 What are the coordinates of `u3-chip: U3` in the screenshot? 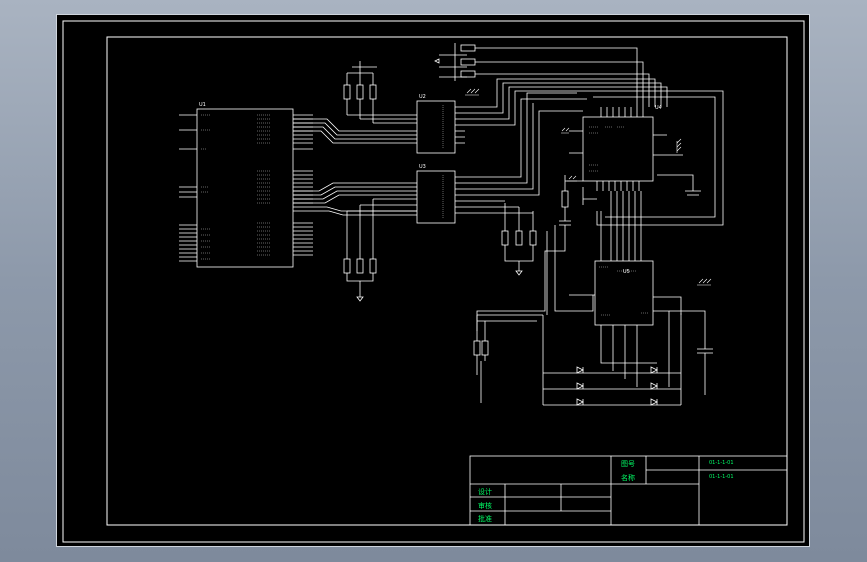 It's located at (440, 194).